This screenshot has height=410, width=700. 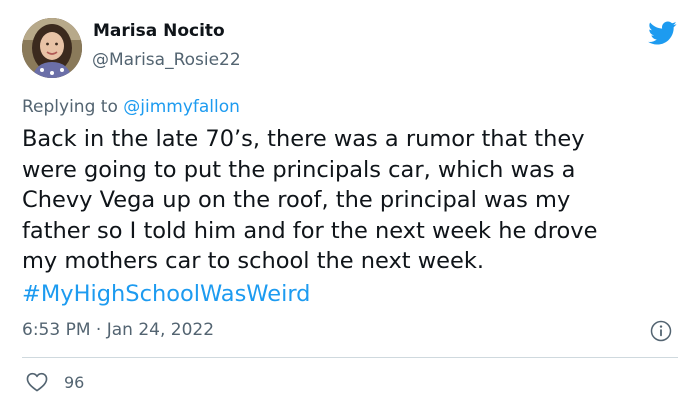 I want to click on hashtag-link: #MyHighSchoolWasWeird, so click(x=166, y=294).